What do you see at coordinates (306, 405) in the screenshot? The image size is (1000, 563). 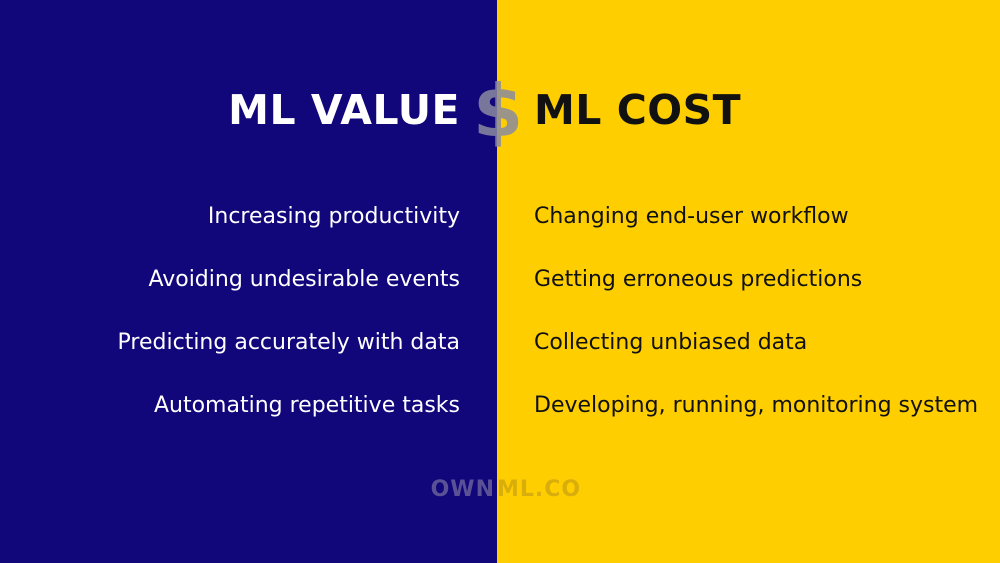 I see `value-item: Automating repetitive tasks` at bounding box center [306, 405].